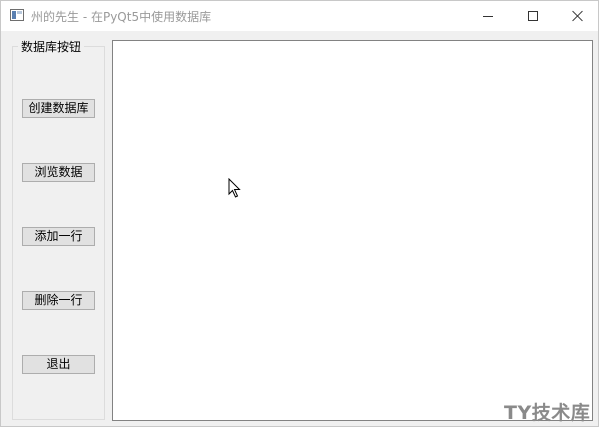 The height and width of the screenshot is (427, 599). I want to click on create-database-button: 创建数据库, so click(58, 108).